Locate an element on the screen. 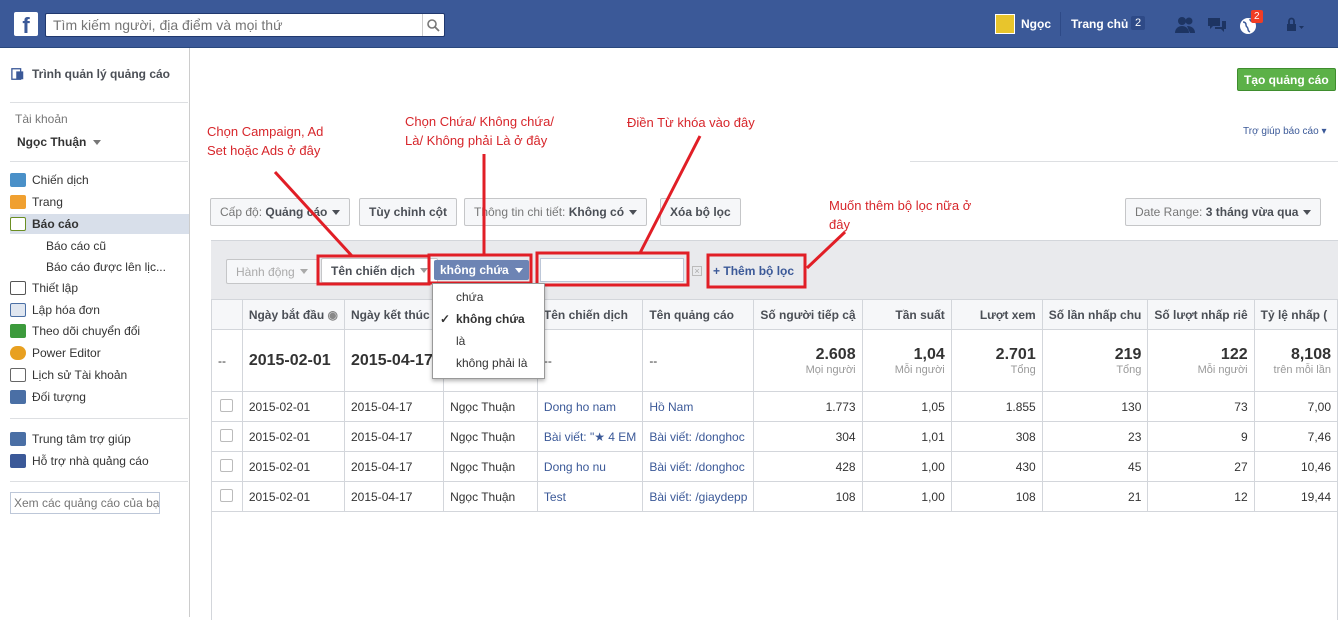  empty-row is located at coordinates (774, 565).